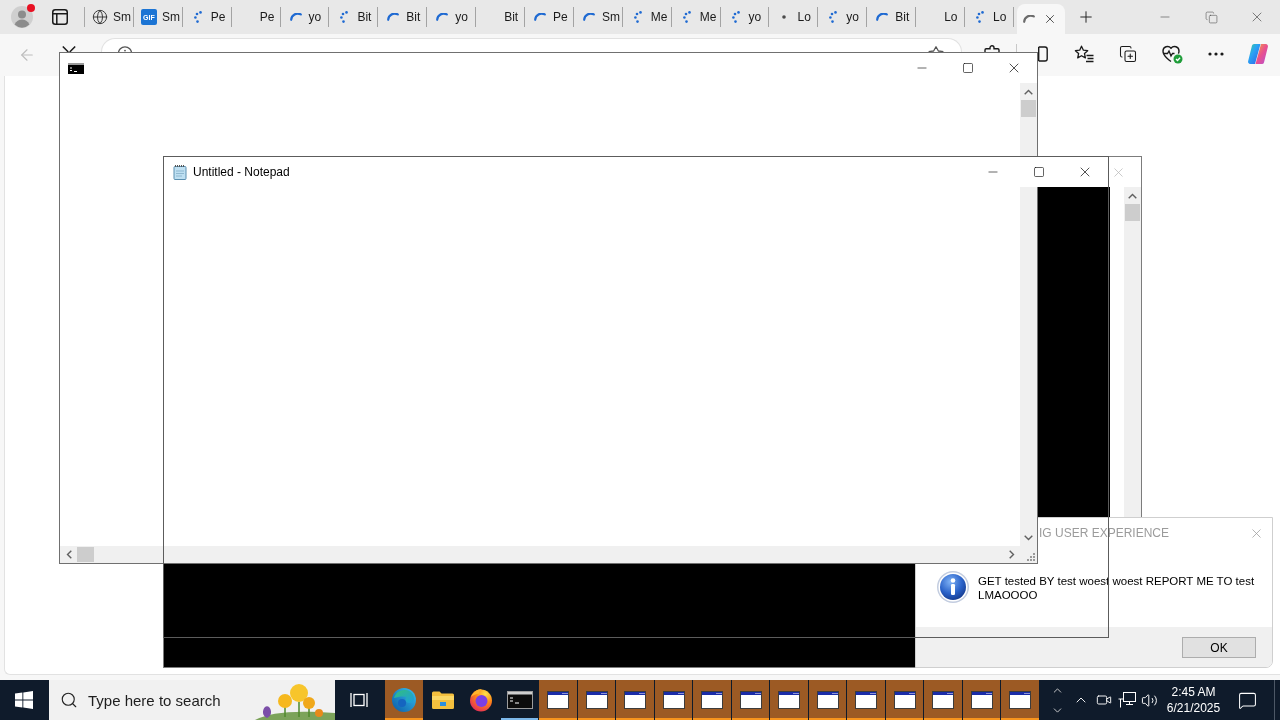 This screenshot has height=720, width=1280. Describe the element at coordinates (241, 172) in the screenshot. I see `window-title: Untitled - Notepad` at that location.